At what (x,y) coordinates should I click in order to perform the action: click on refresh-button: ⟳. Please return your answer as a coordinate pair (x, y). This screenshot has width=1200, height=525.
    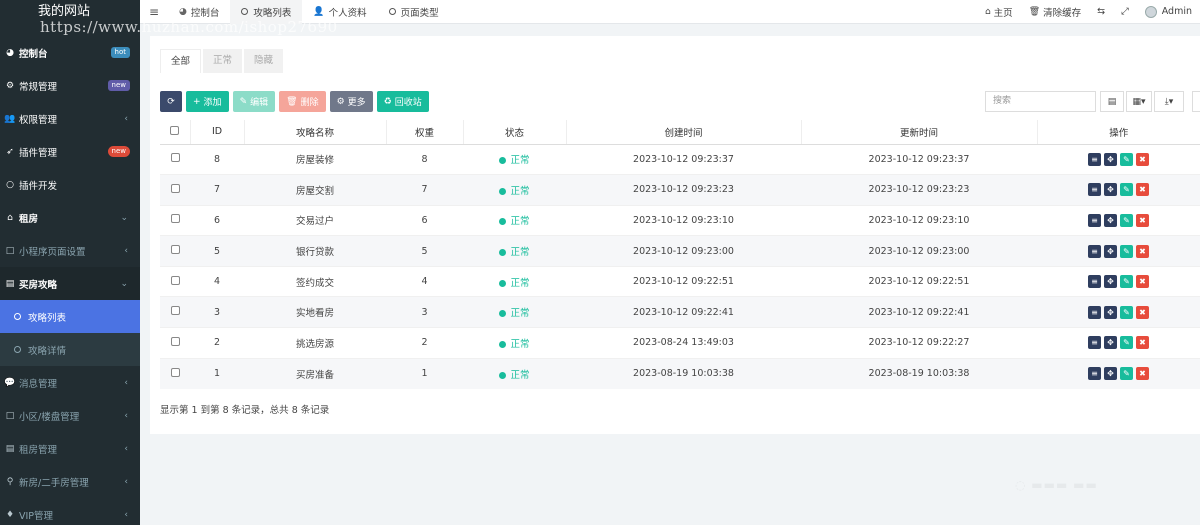
    Looking at the image, I should click on (171, 101).